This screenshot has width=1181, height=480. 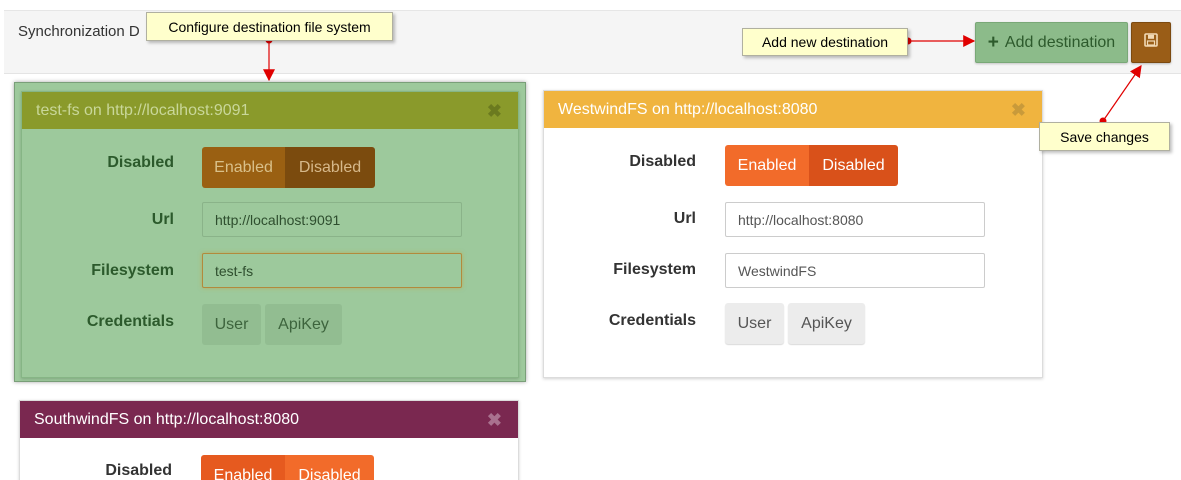 What do you see at coordinates (167, 419) in the screenshot?
I see `card-title: SouthwindFS on http://localhost:8080` at bounding box center [167, 419].